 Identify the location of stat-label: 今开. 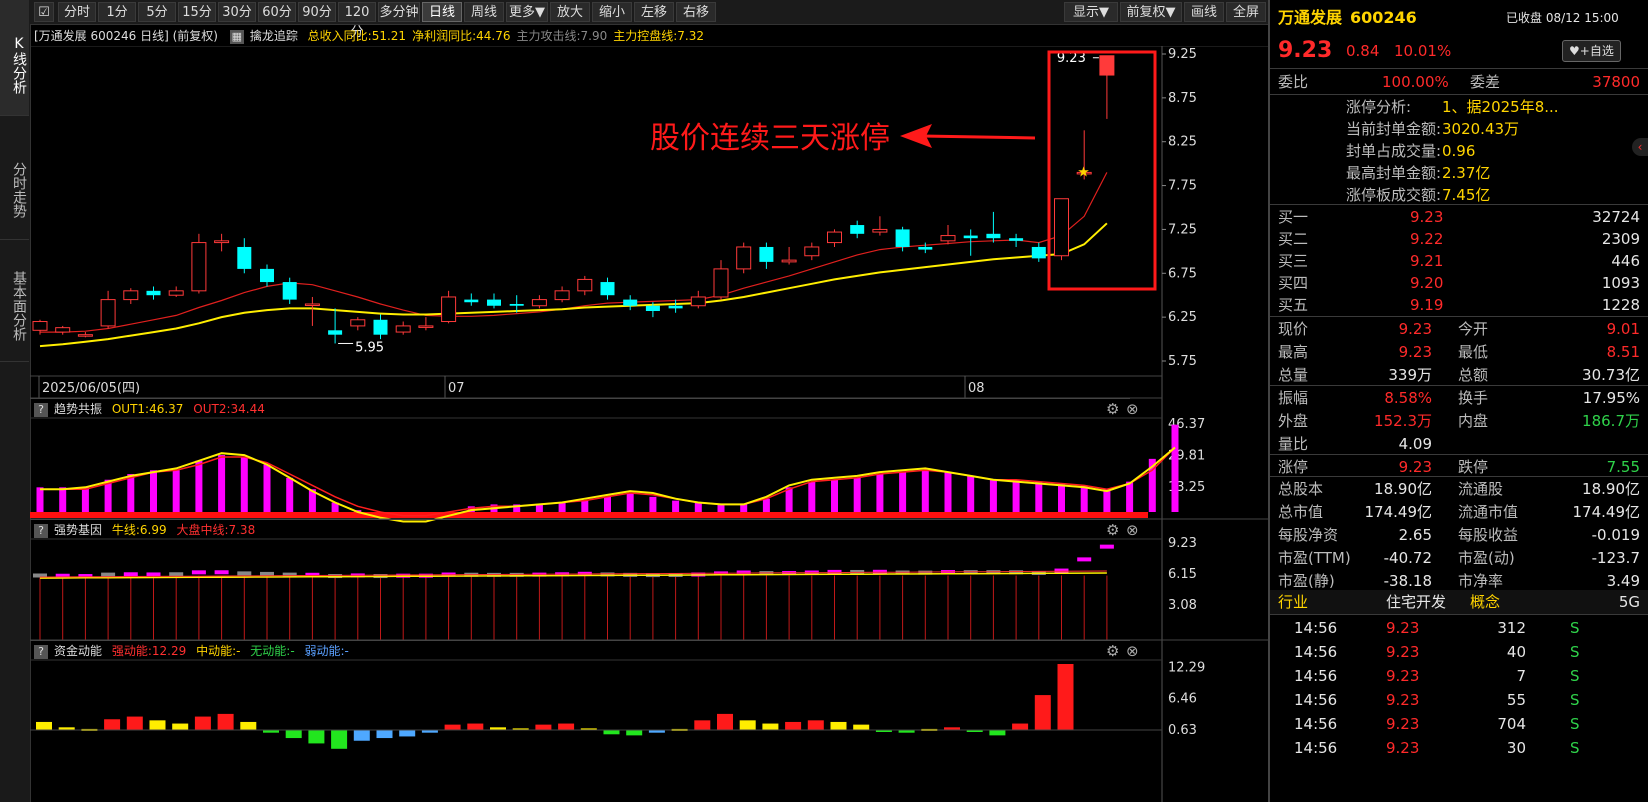
(1473, 329).